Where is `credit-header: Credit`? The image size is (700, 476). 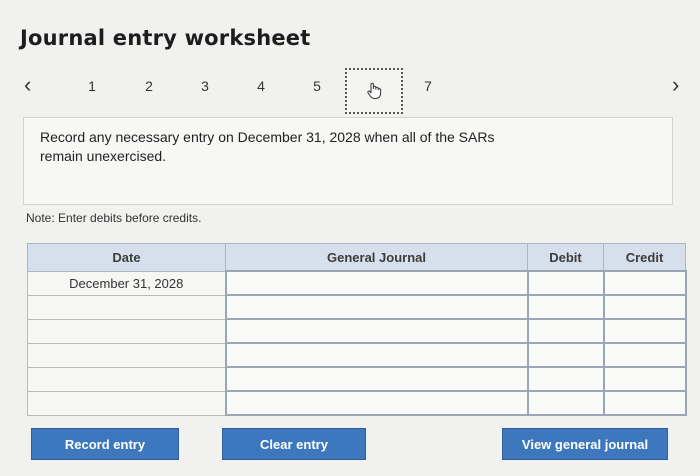
credit-header: Credit is located at coordinates (644, 257).